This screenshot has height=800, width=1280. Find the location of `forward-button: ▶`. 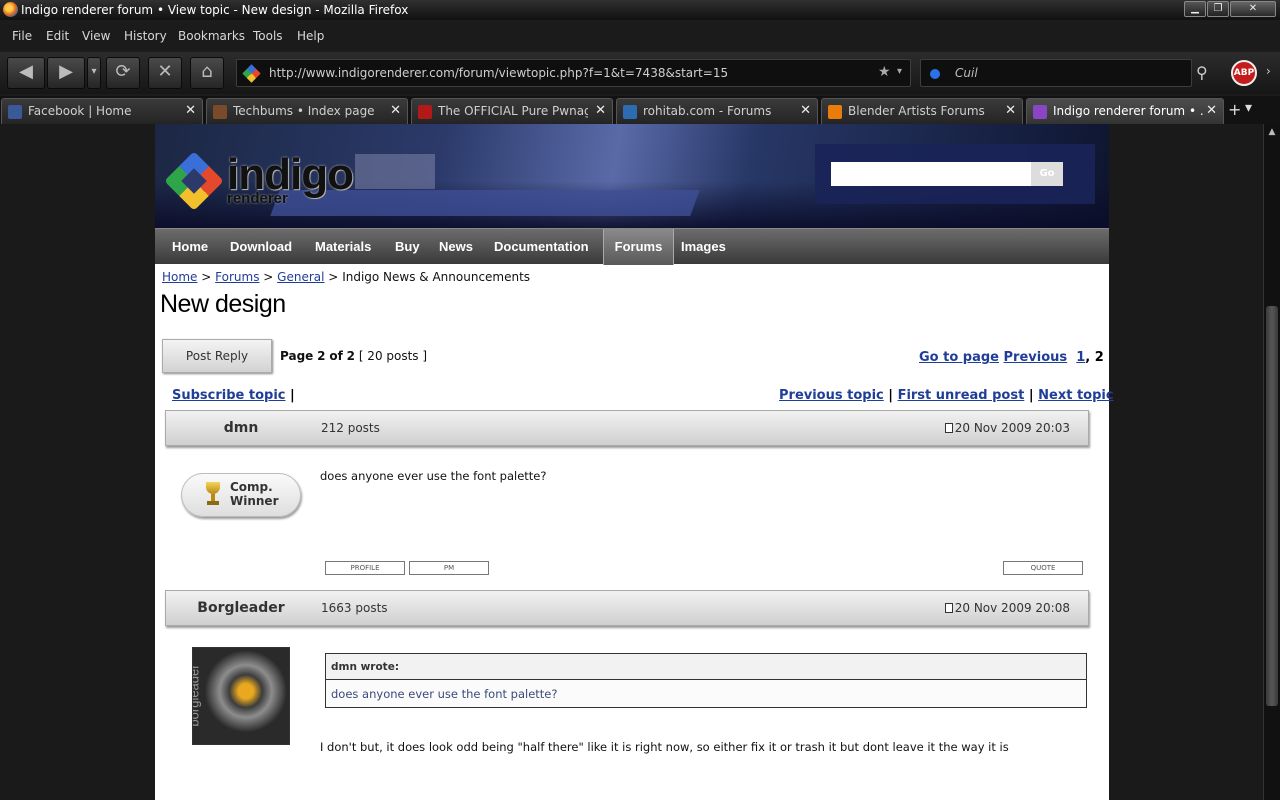

forward-button: ▶ is located at coordinates (66, 73).